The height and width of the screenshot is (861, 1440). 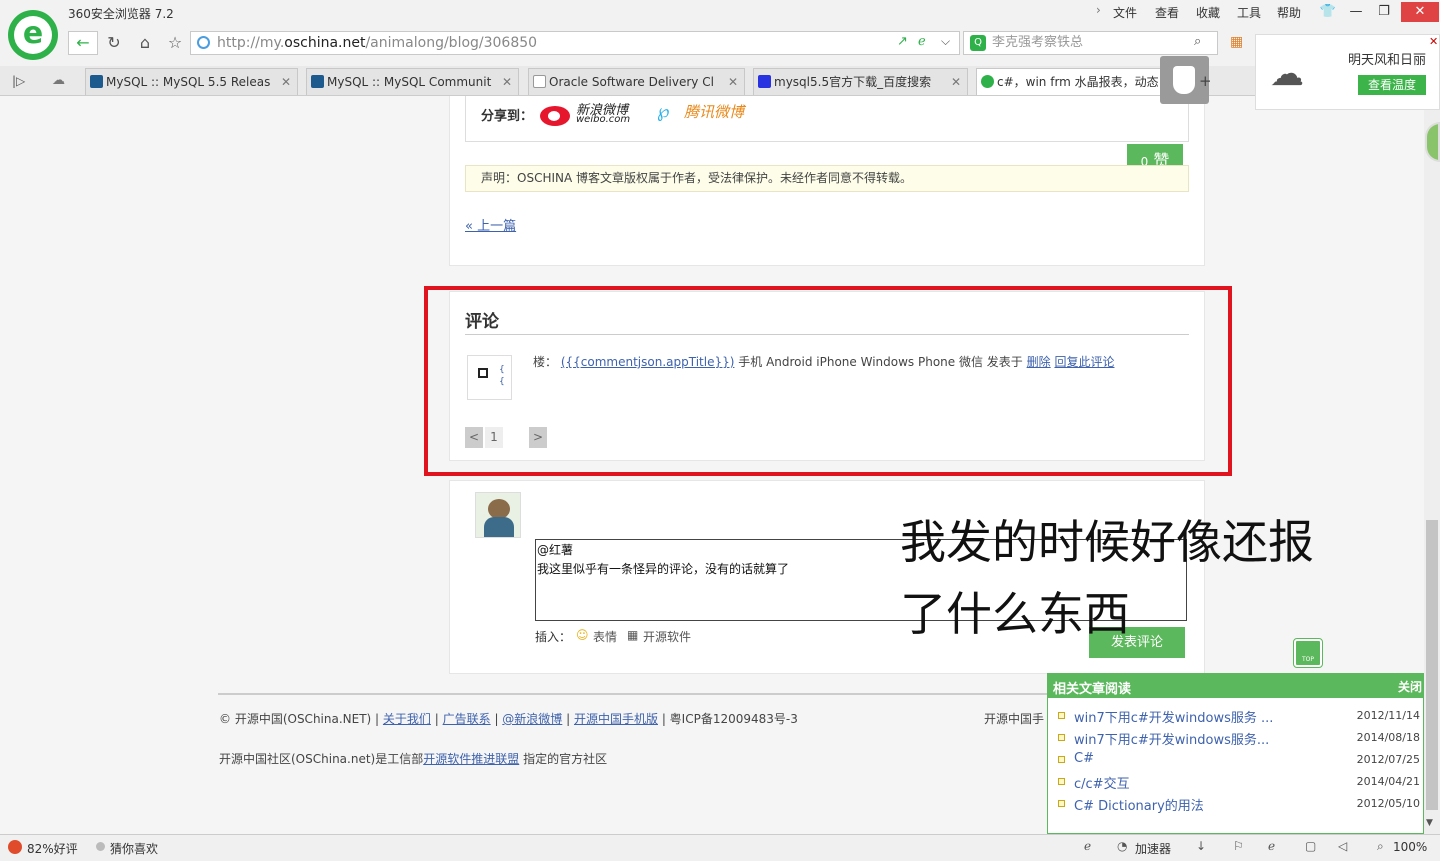 I want to click on weather-widget: ☁ 明天风和日丽 查看温度 ✕, so click(x=1347, y=72).